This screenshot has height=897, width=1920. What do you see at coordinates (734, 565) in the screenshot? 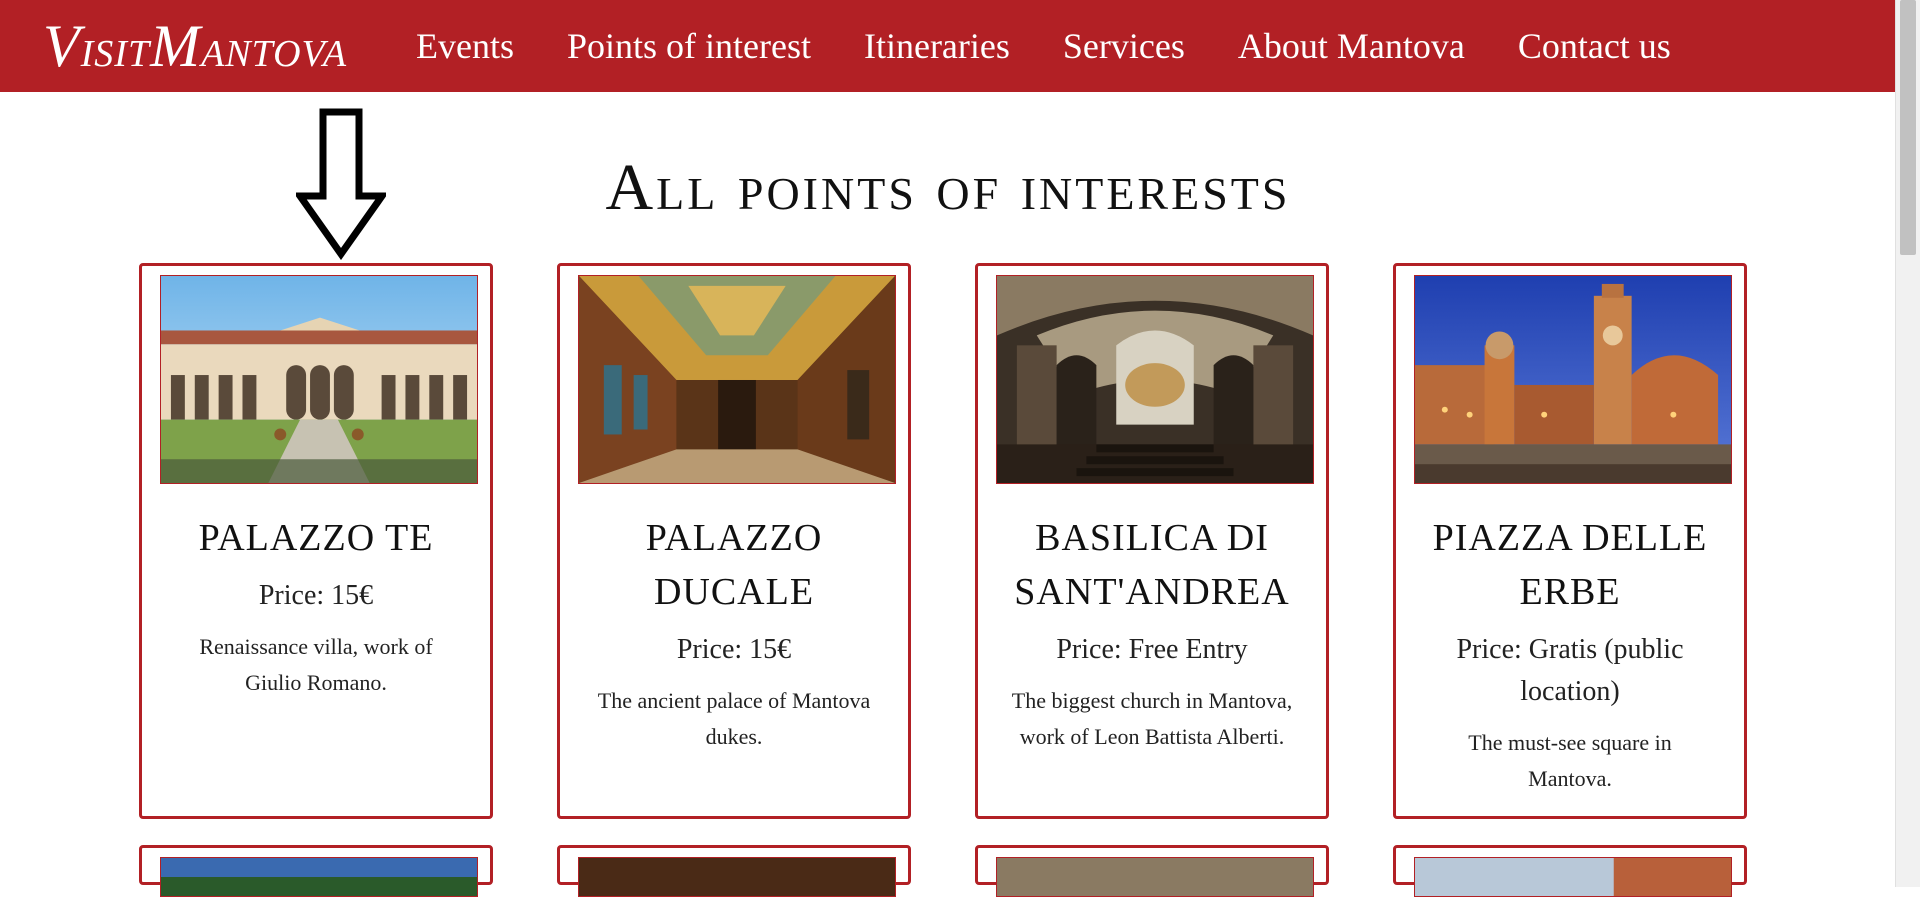
I see `card-title: PALAZZO DUCALE` at bounding box center [734, 565].